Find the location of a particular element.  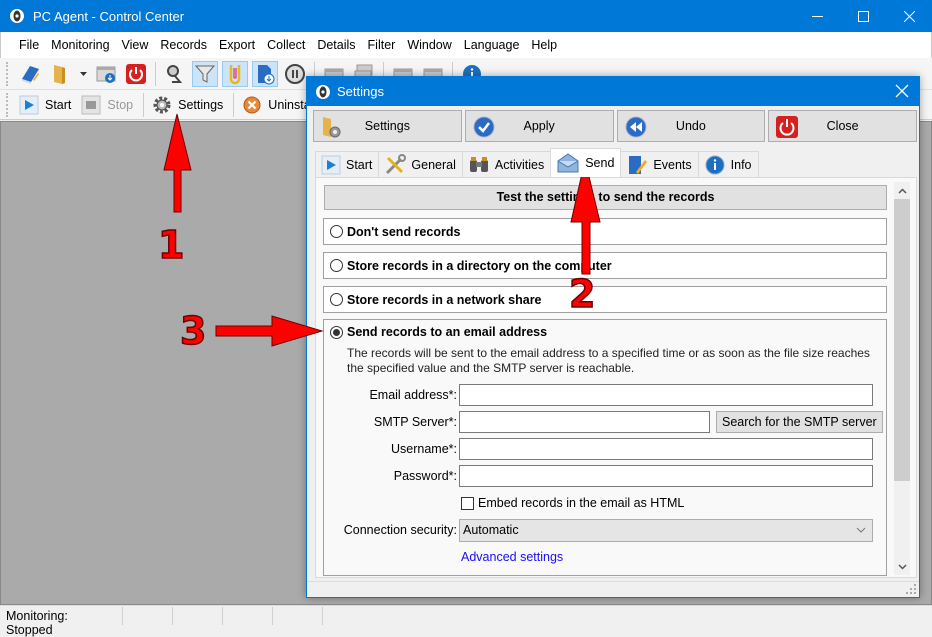

menu-language: Language is located at coordinates (492, 45).